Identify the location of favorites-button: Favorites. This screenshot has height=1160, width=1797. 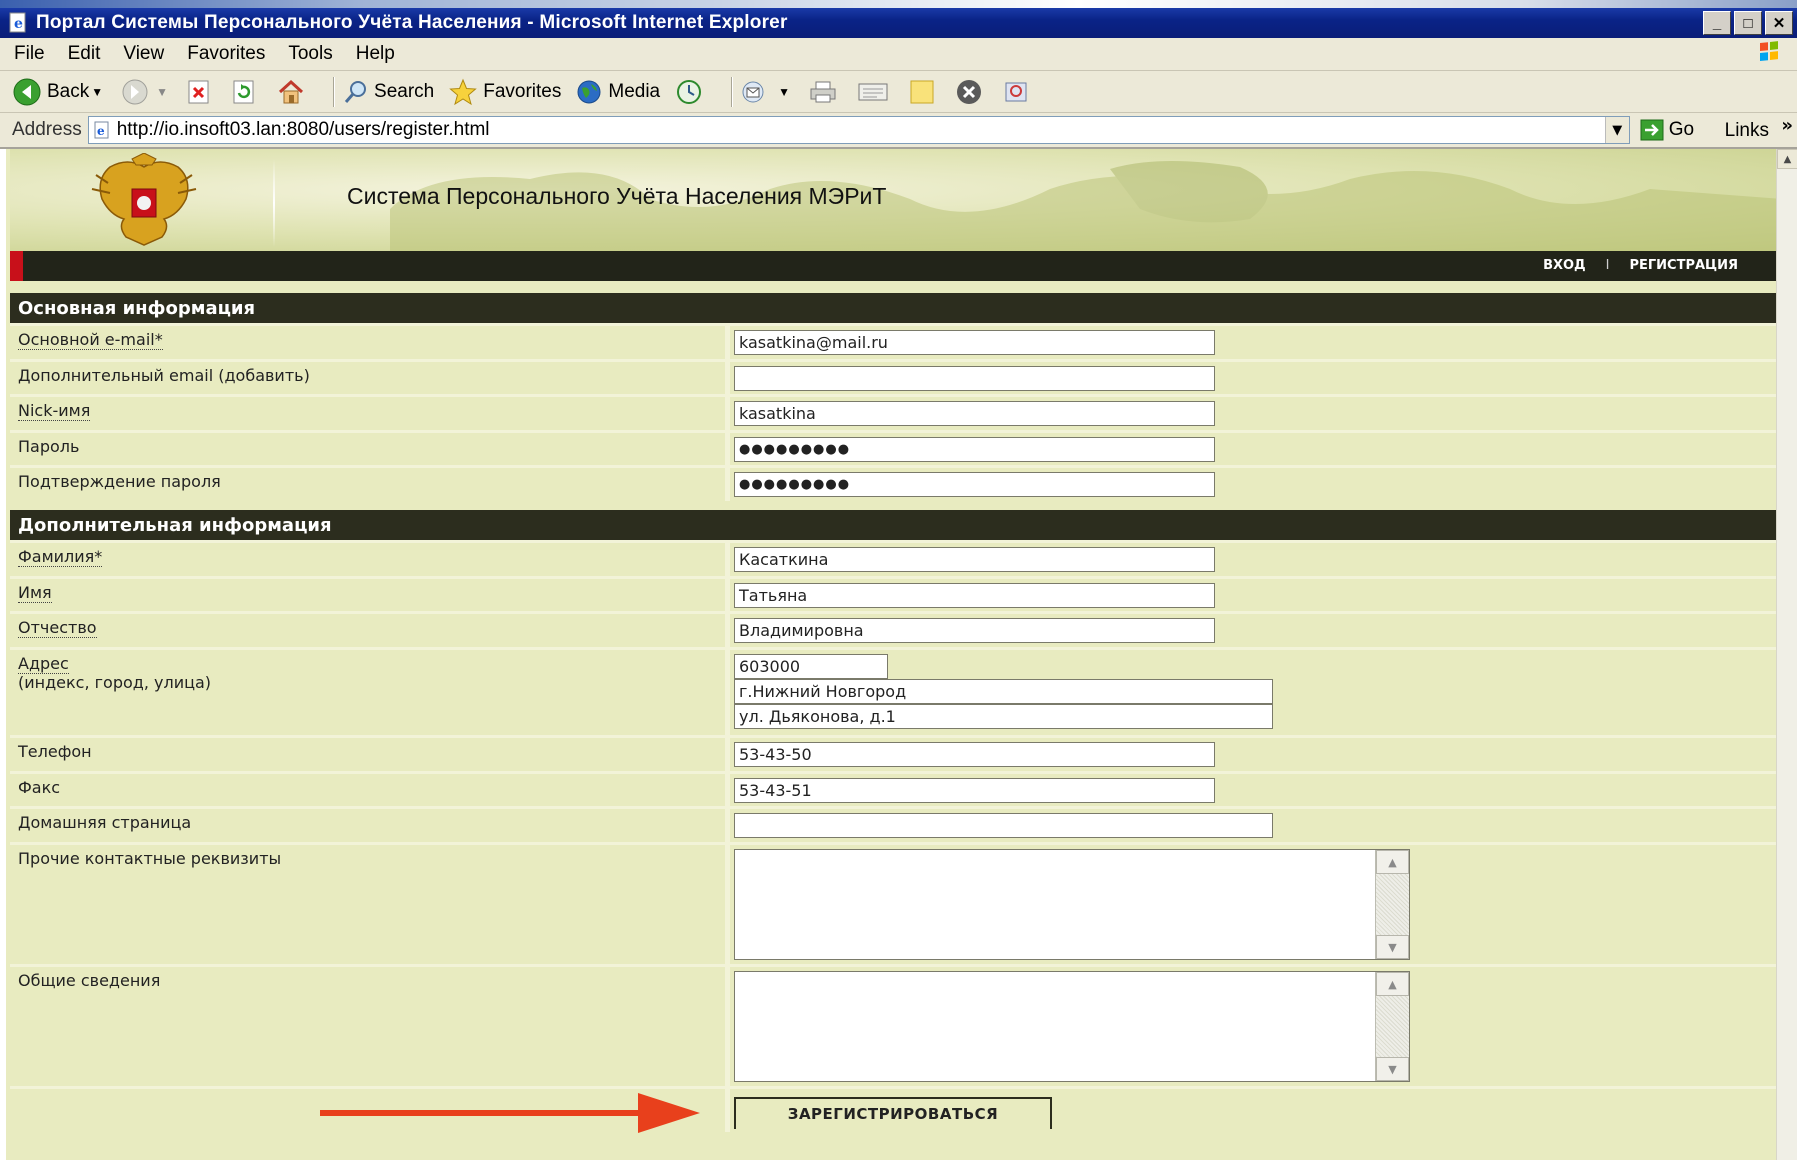
(504, 92).